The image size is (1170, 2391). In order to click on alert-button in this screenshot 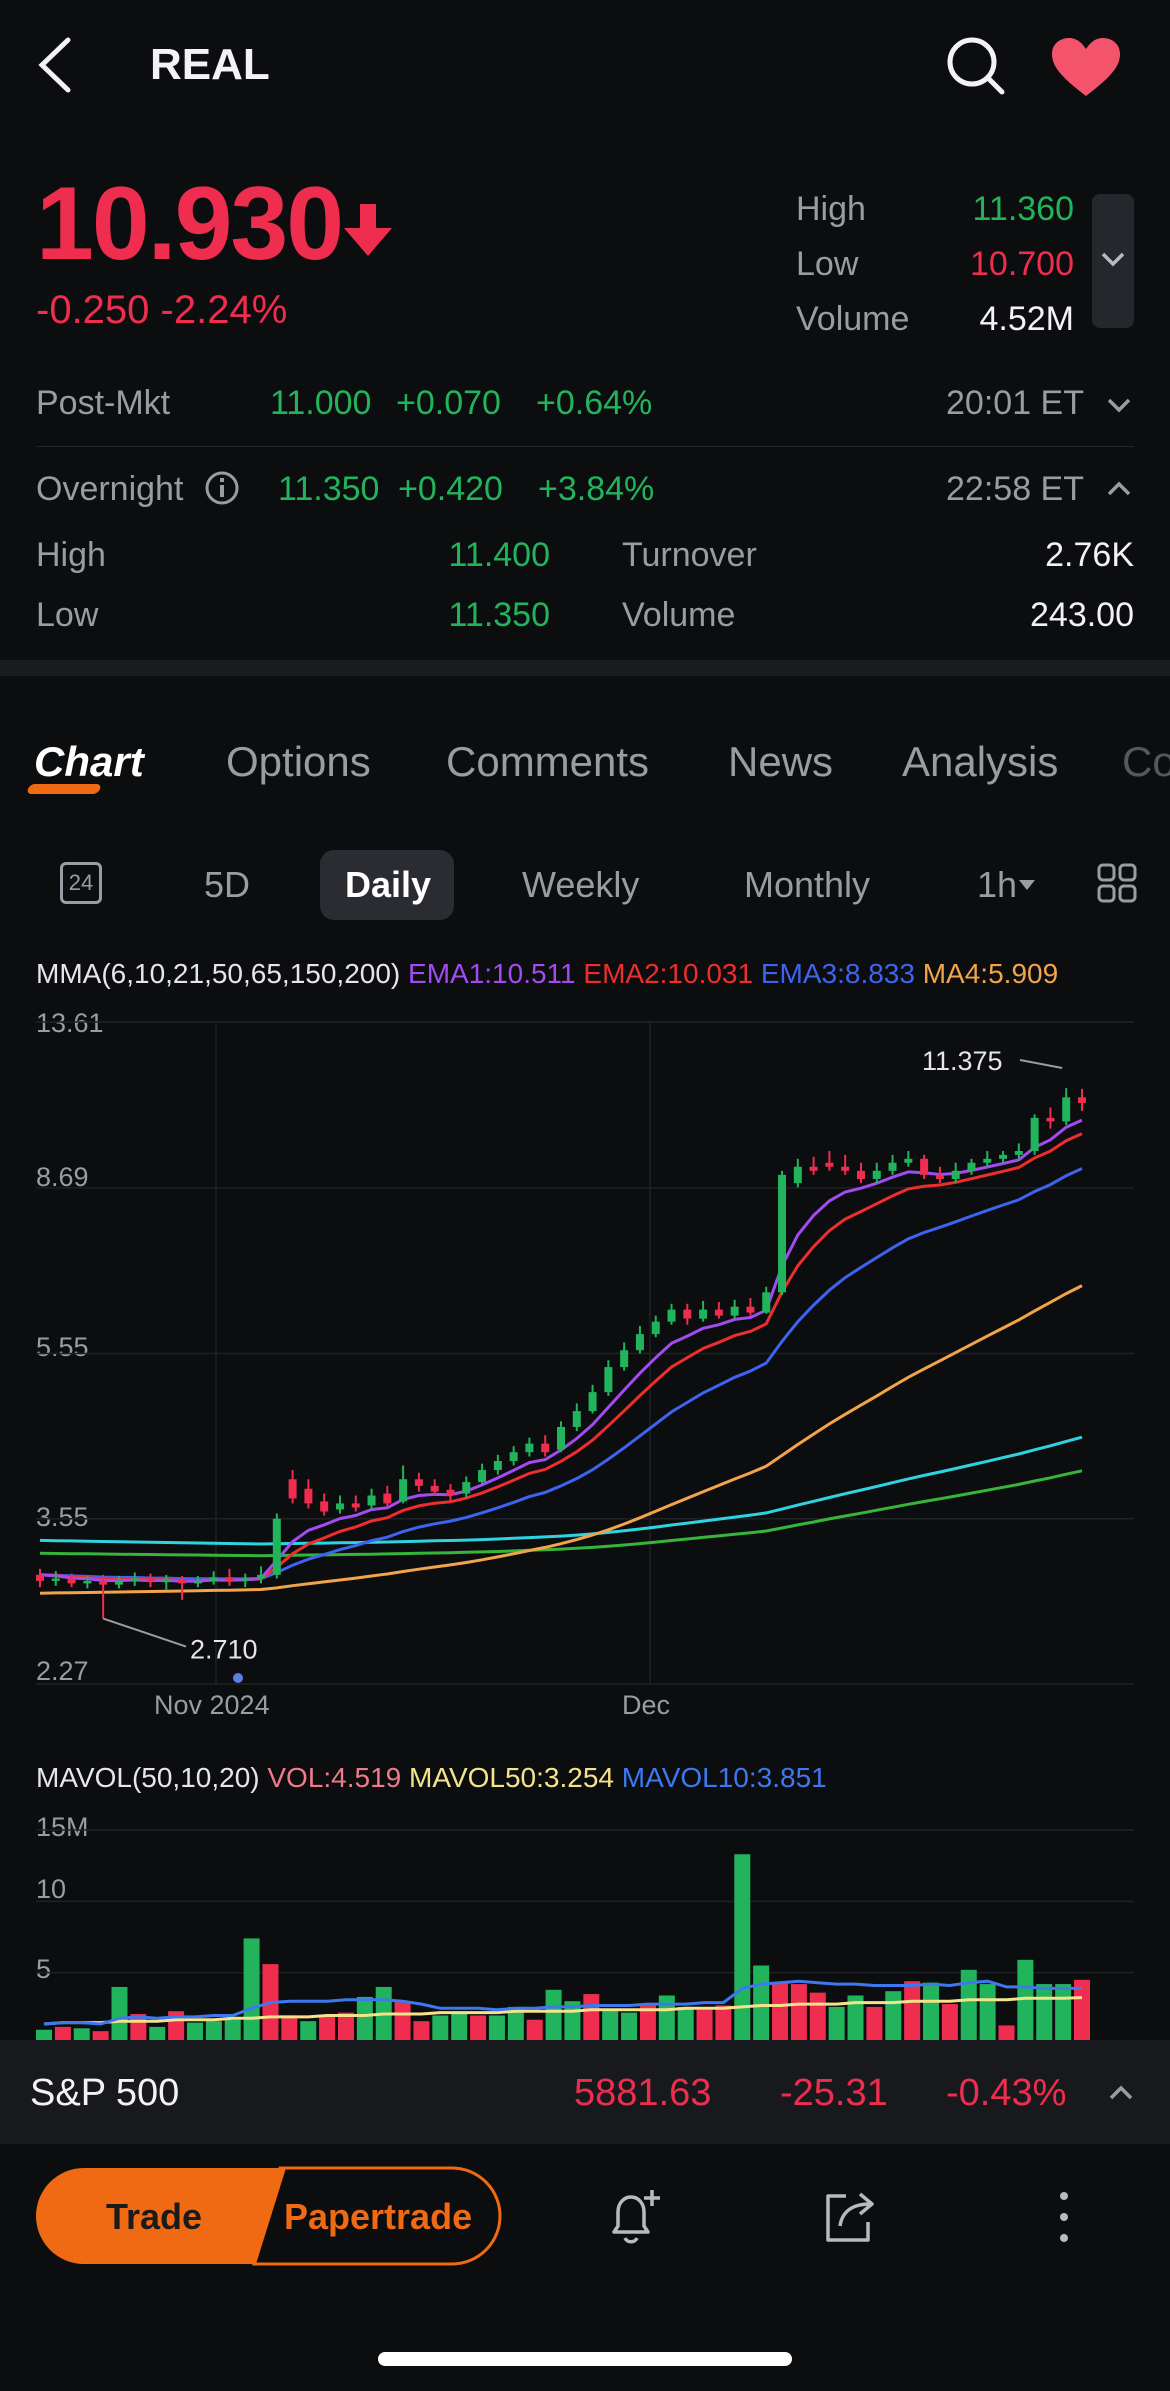, I will do `click(635, 2217)`.